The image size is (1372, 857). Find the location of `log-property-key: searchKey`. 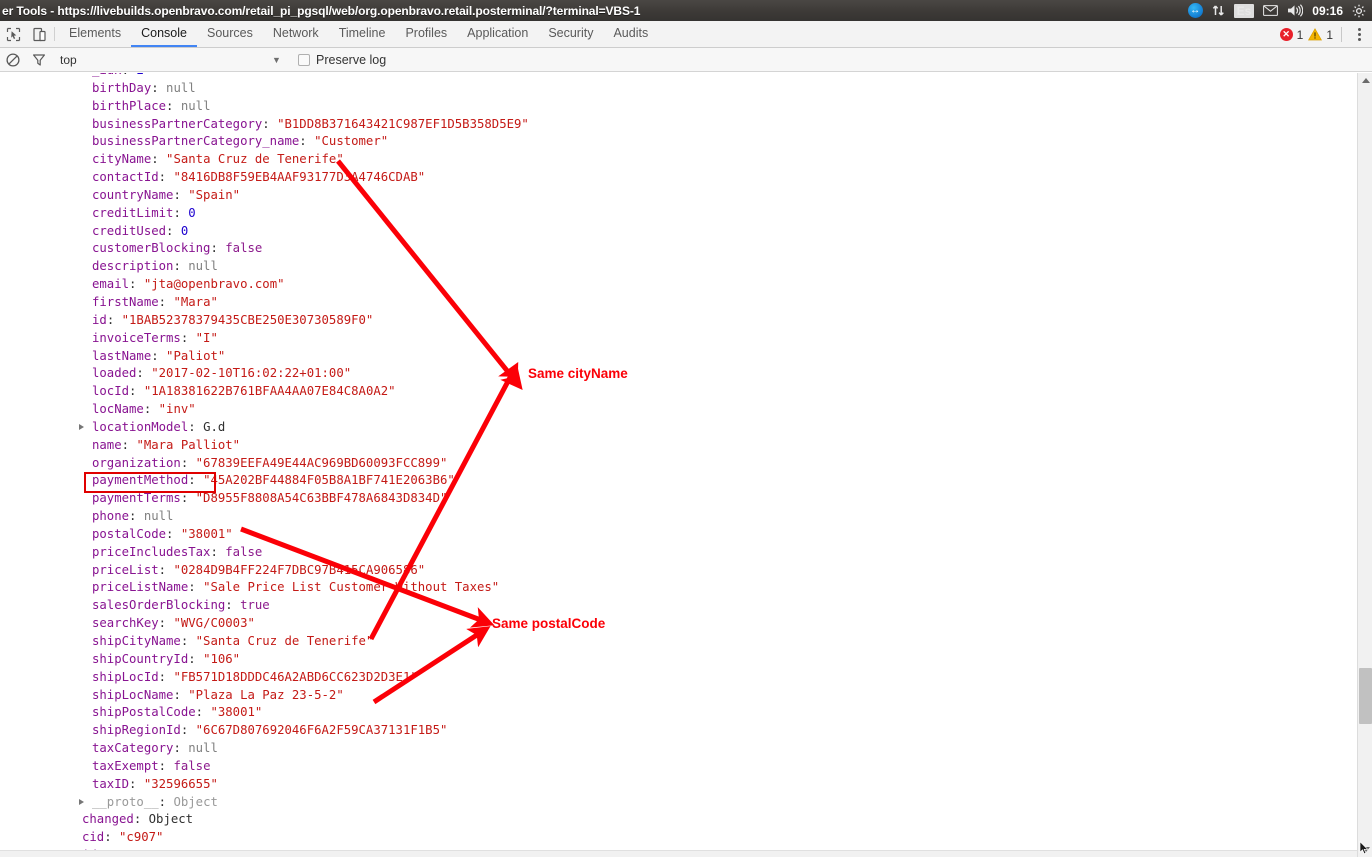

log-property-key: searchKey is located at coordinates (125, 623).